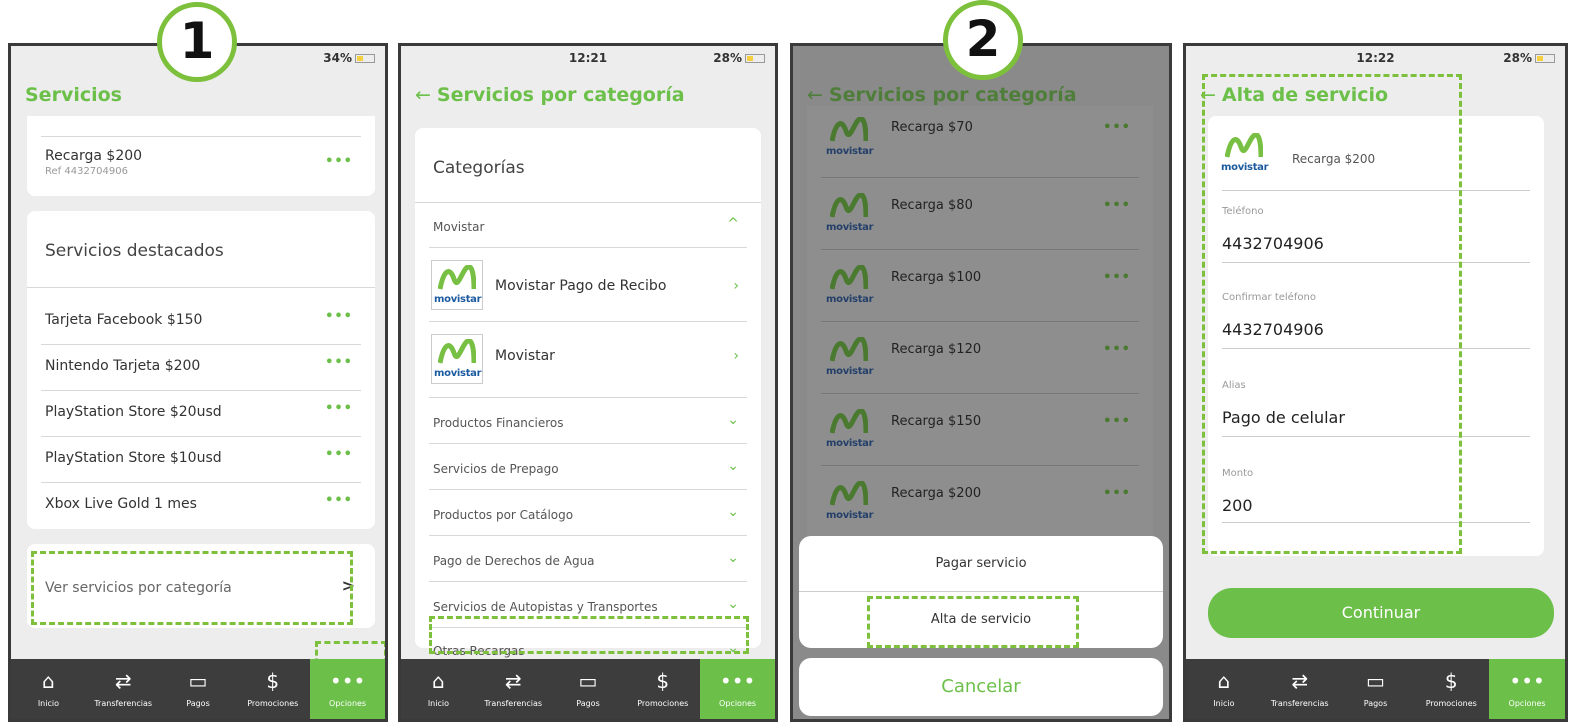 Image resolution: width=1579 pixels, height=722 pixels. Describe the element at coordinates (588, 421) in the screenshot. I see `category-item: Productos Financieros ⌄` at that location.